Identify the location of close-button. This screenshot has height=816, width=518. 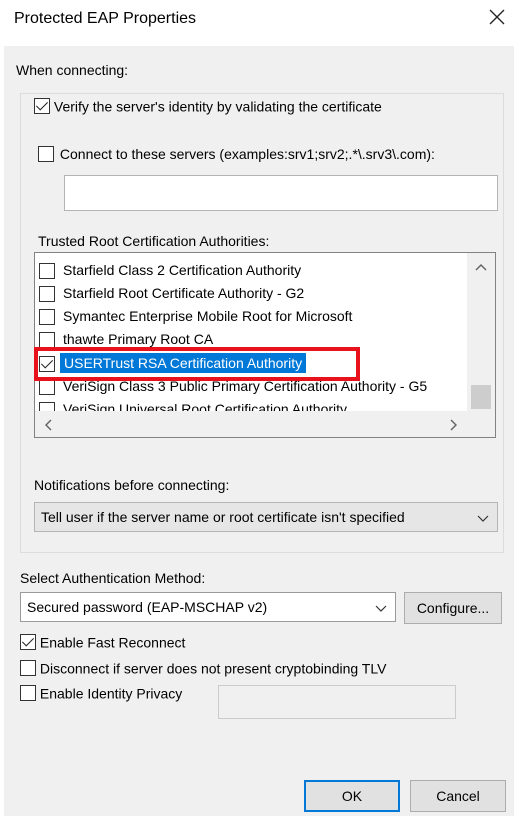
(497, 17).